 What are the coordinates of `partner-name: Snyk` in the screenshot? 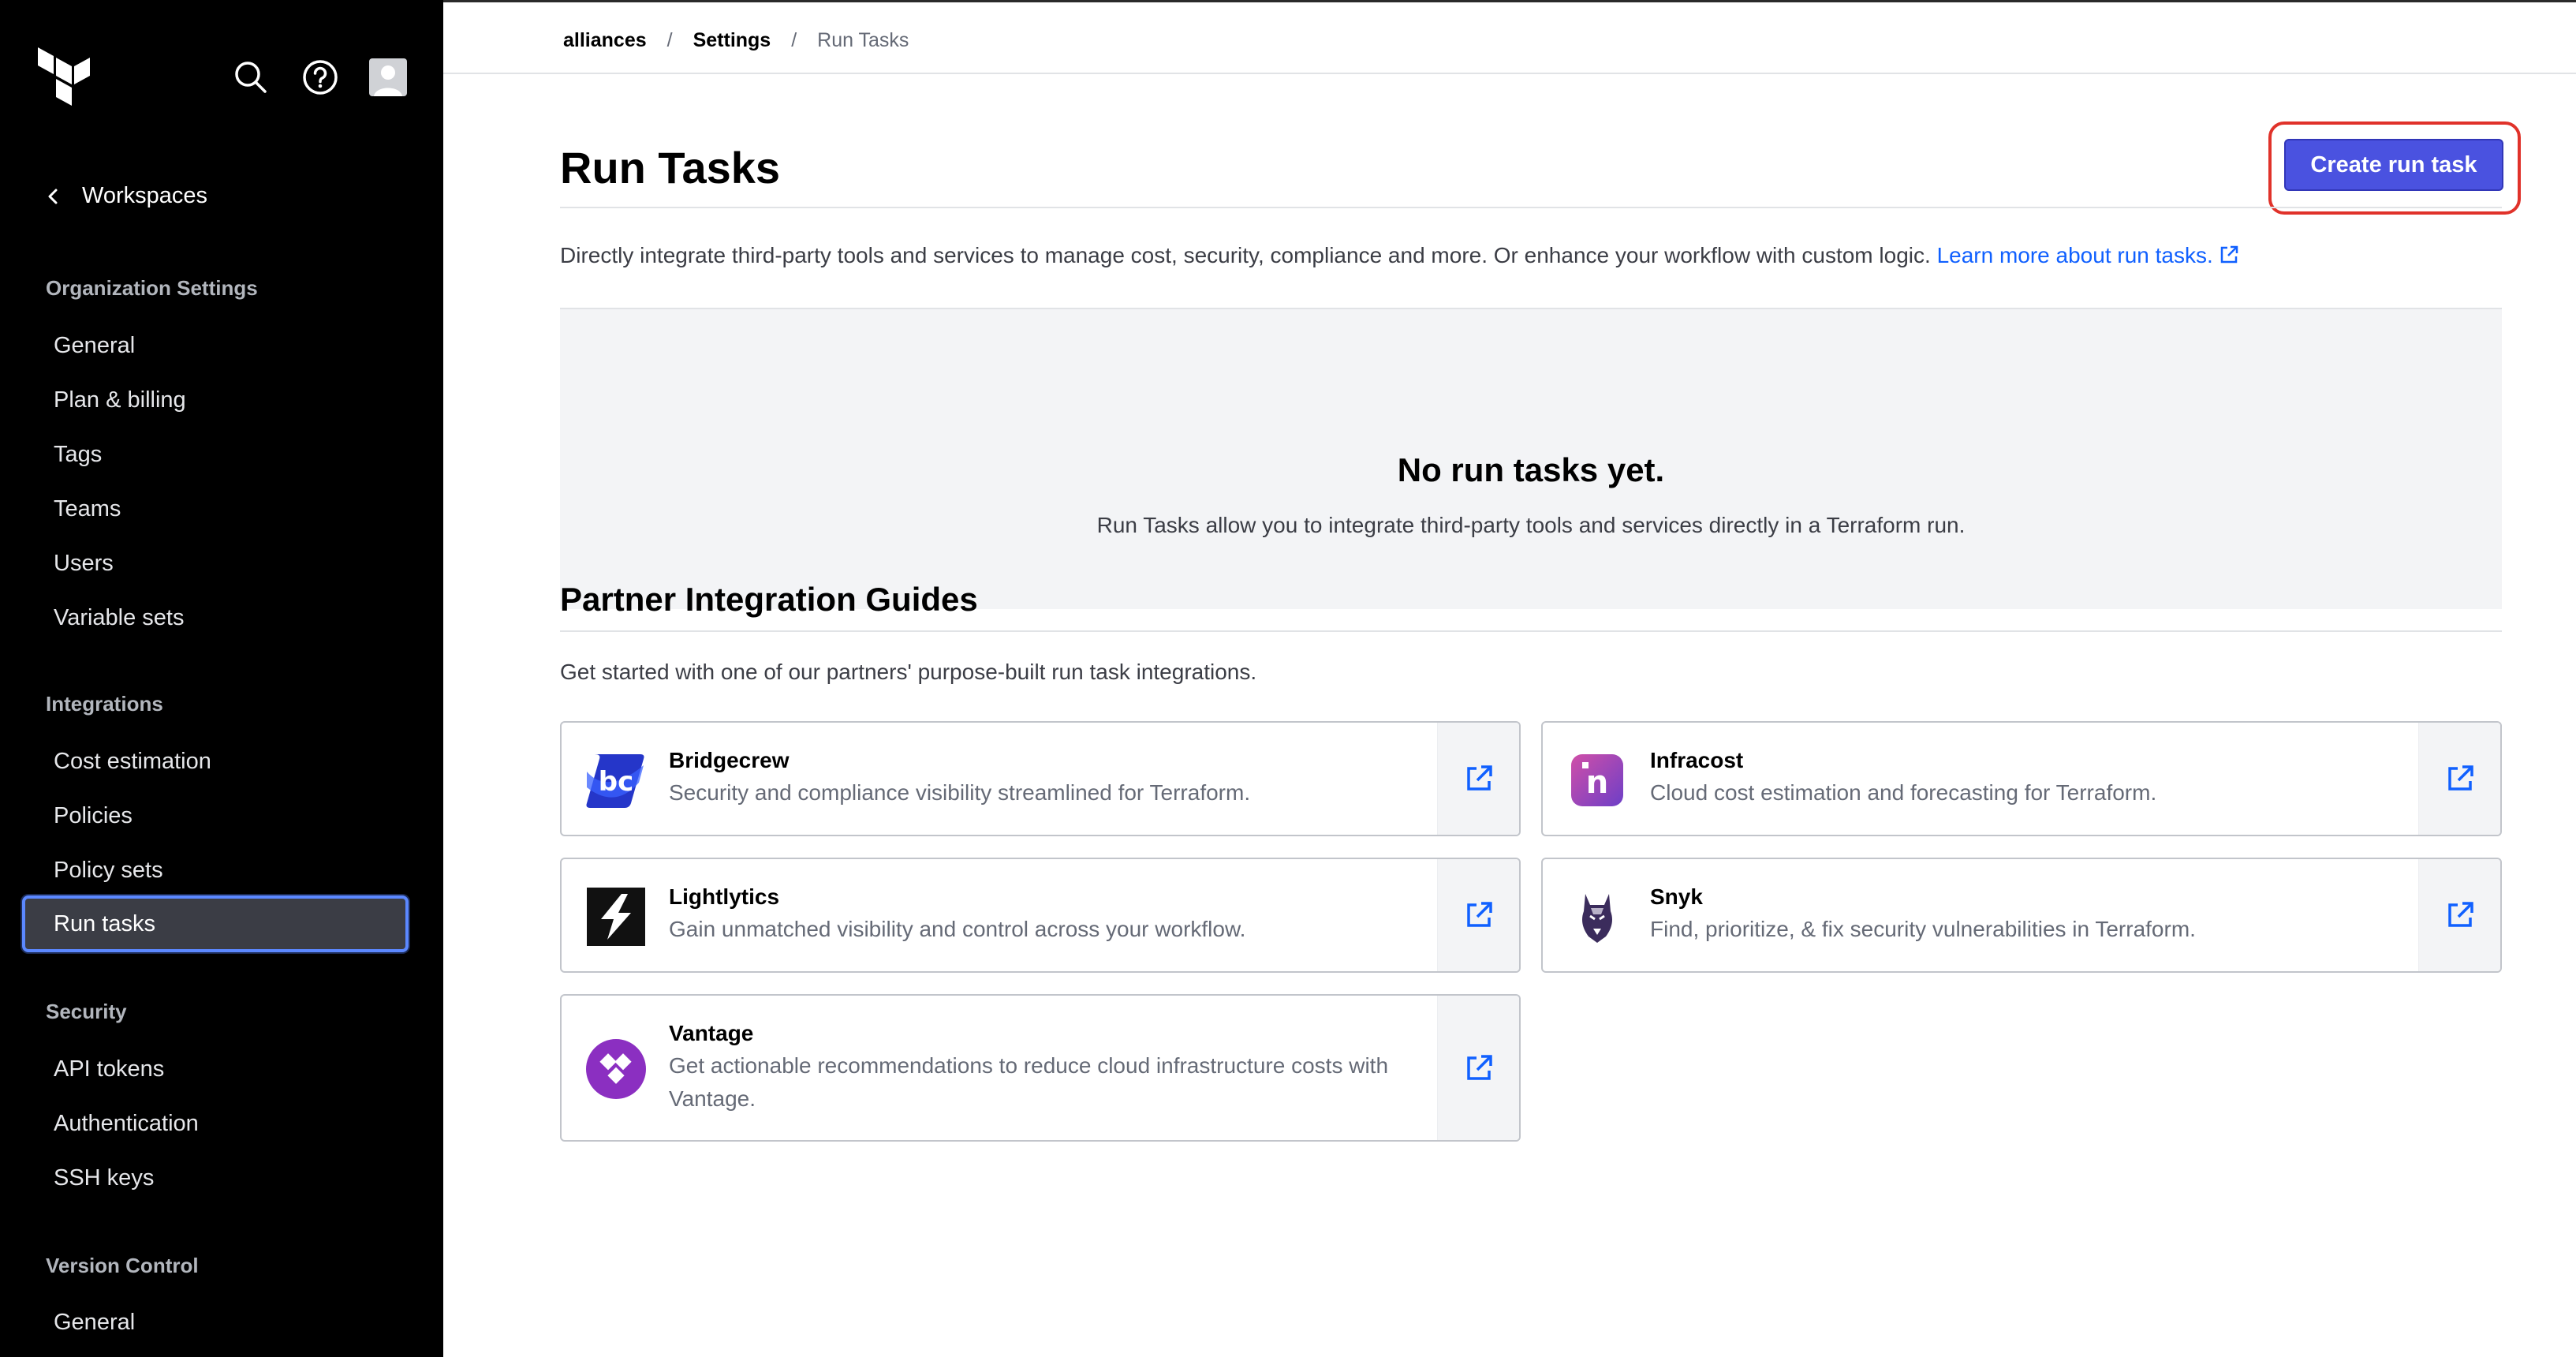 It's located at (1676, 896).